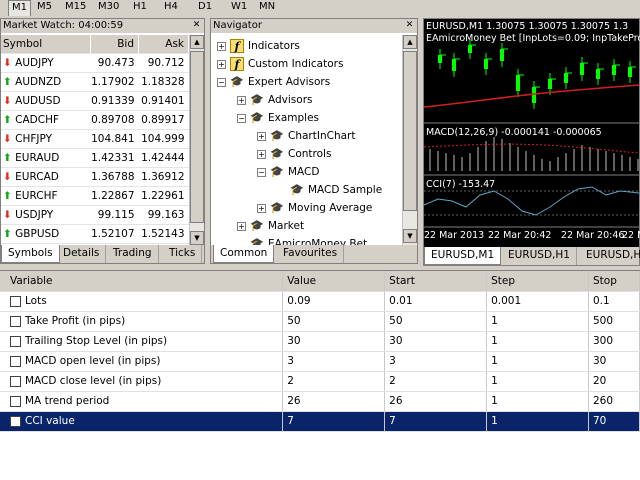  Describe the element at coordinates (334, 341) in the screenshot. I see `value-field: 30` at that location.